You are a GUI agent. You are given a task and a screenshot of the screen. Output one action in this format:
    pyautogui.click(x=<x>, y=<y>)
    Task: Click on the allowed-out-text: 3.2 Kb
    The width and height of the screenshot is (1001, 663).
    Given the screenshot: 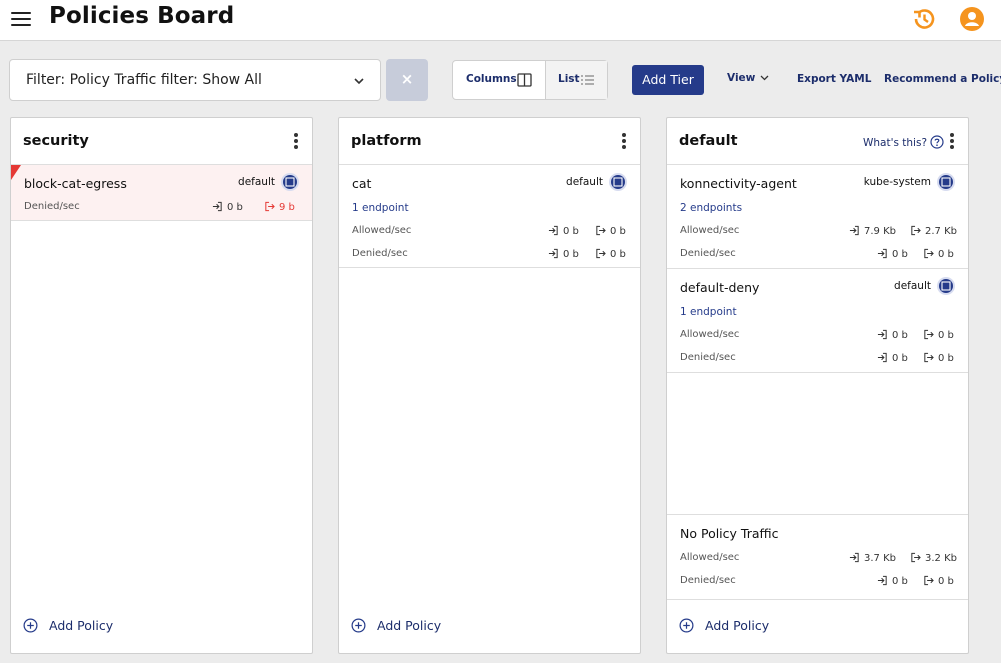 What is the action you would take?
    pyautogui.click(x=941, y=558)
    